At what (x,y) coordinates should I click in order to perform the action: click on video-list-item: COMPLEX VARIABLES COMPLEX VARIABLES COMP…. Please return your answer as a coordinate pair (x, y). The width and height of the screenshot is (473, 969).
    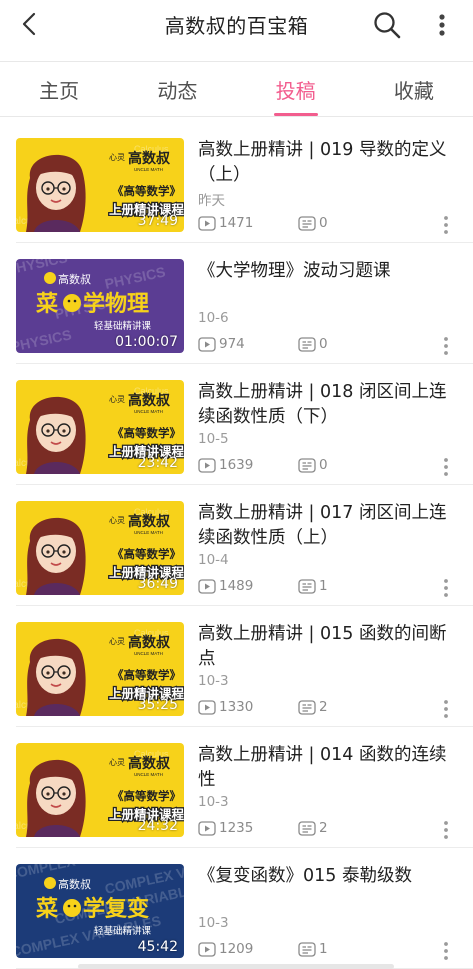
    Looking at the image, I should click on (236, 908).